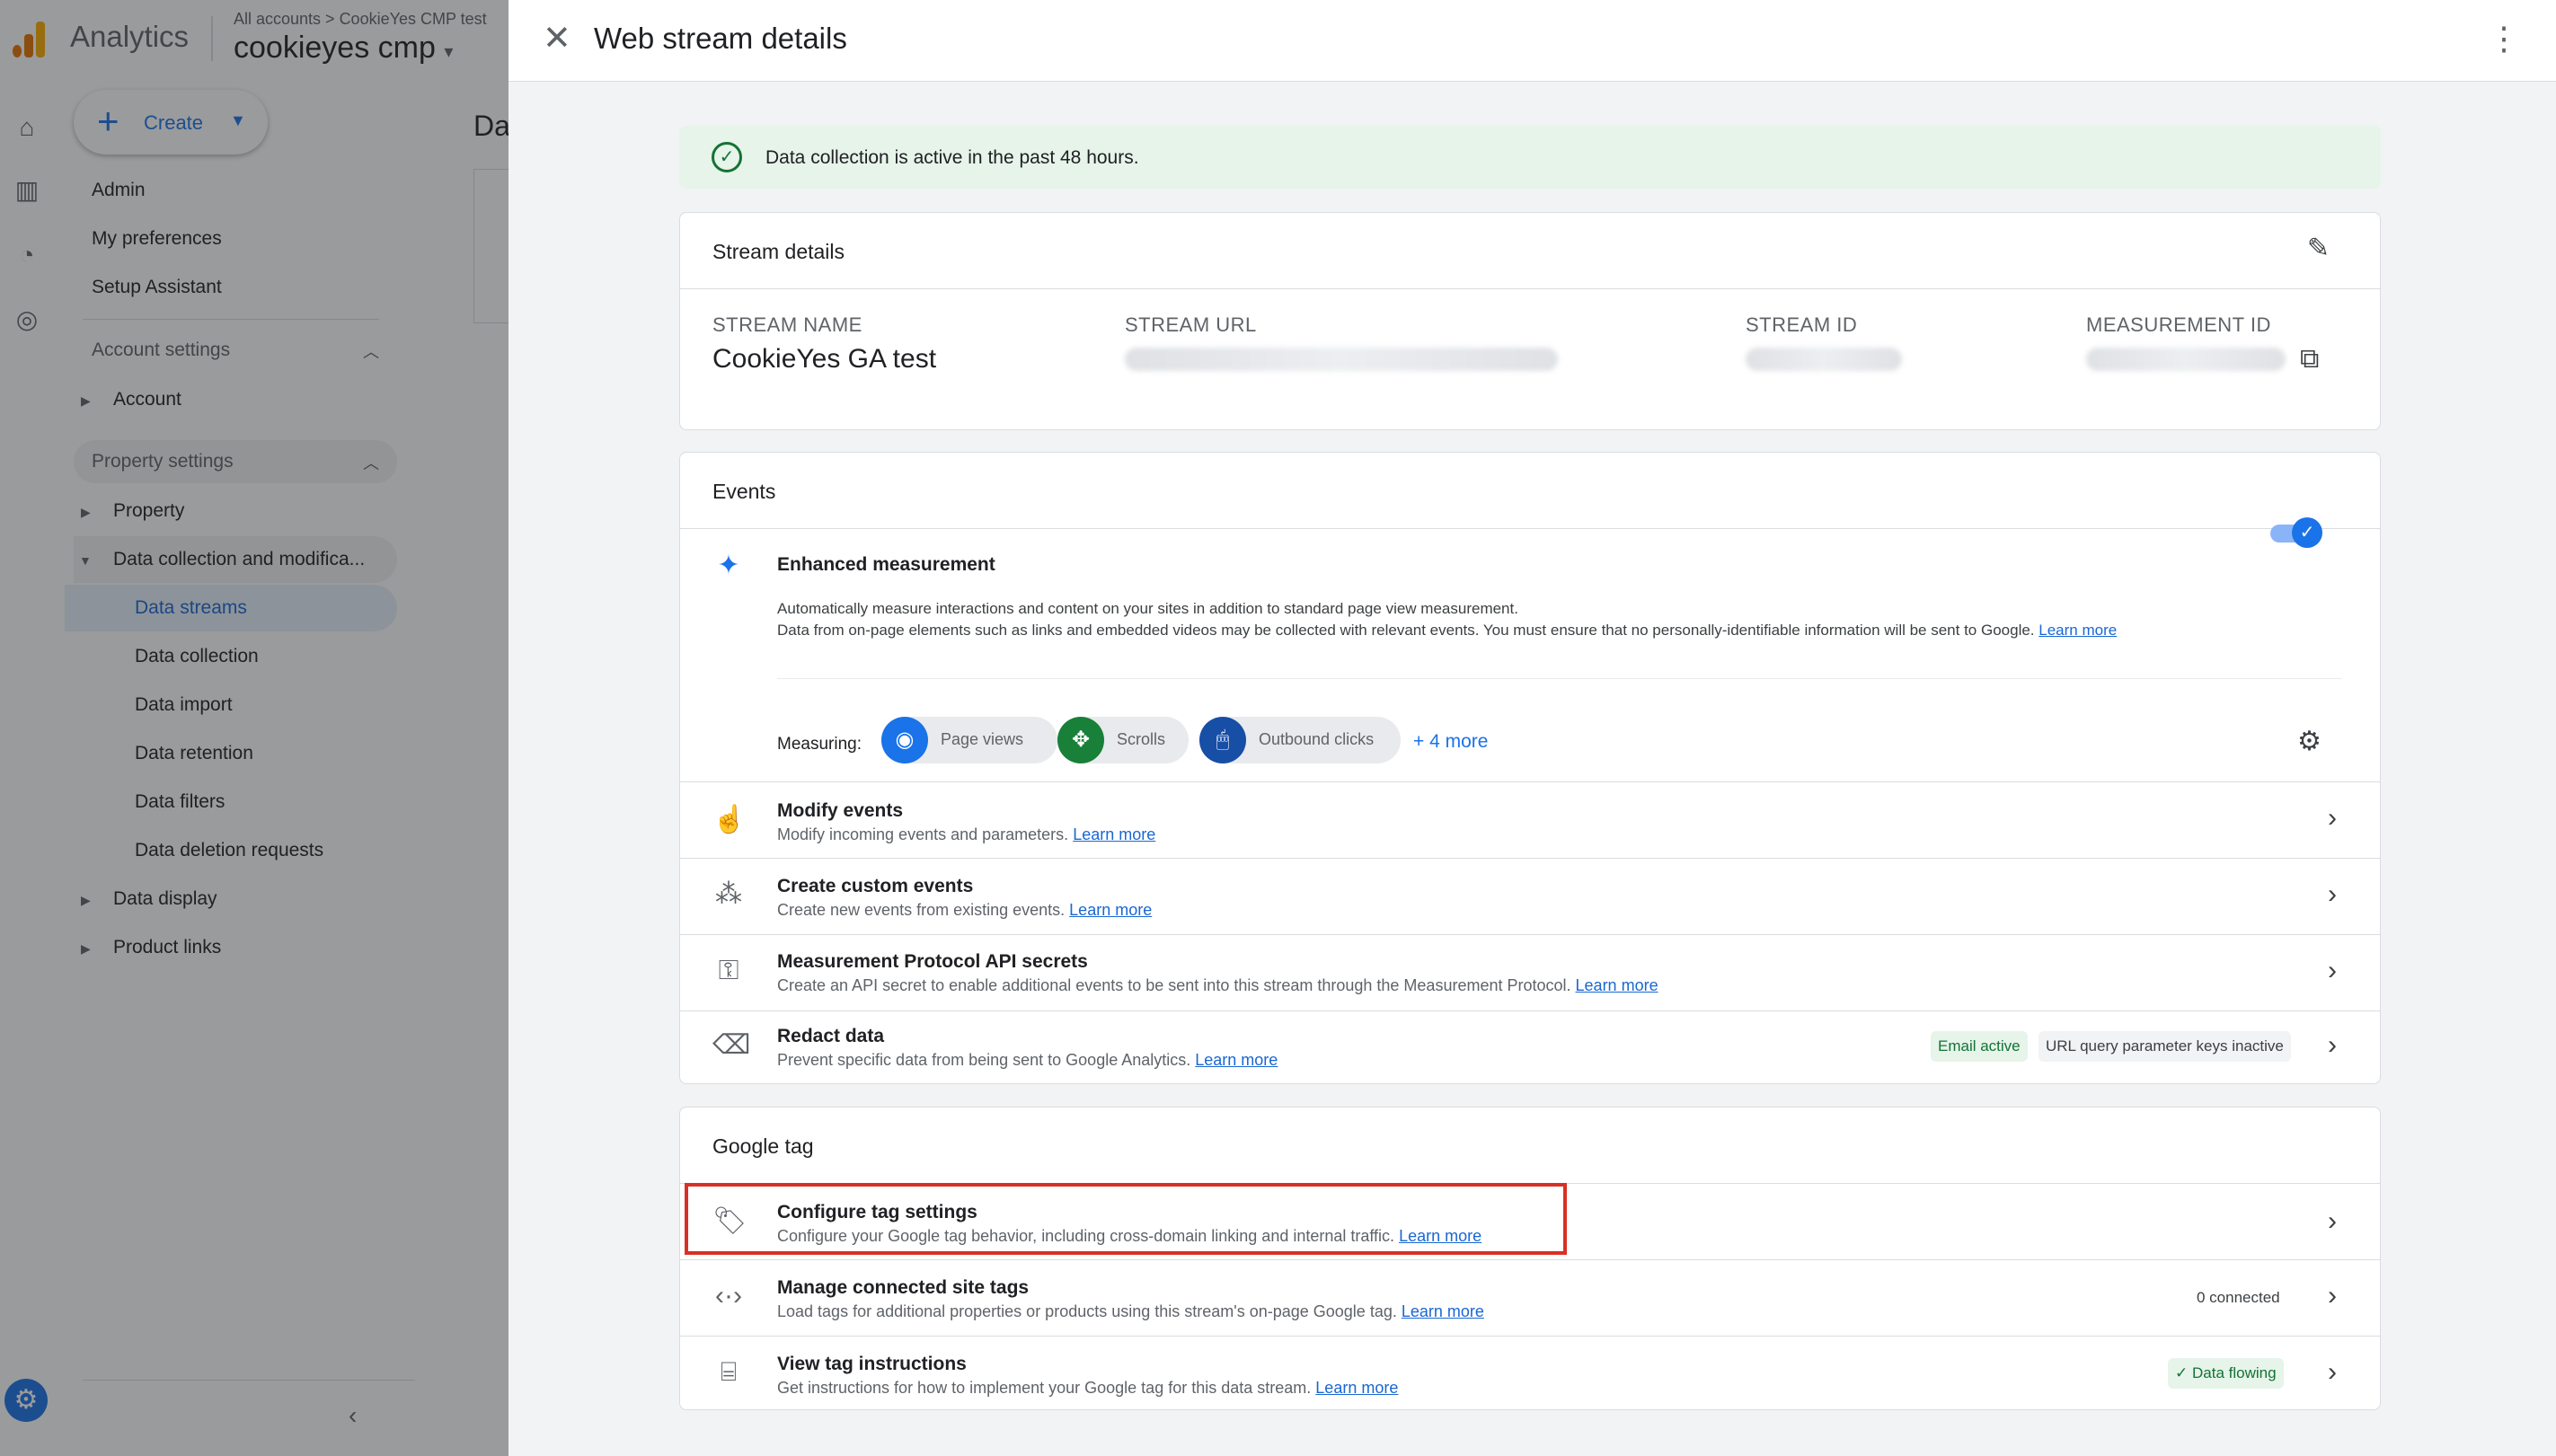 This screenshot has width=2556, height=1456. Describe the element at coordinates (720, 39) in the screenshot. I see `panel-title: Web stream details` at that location.